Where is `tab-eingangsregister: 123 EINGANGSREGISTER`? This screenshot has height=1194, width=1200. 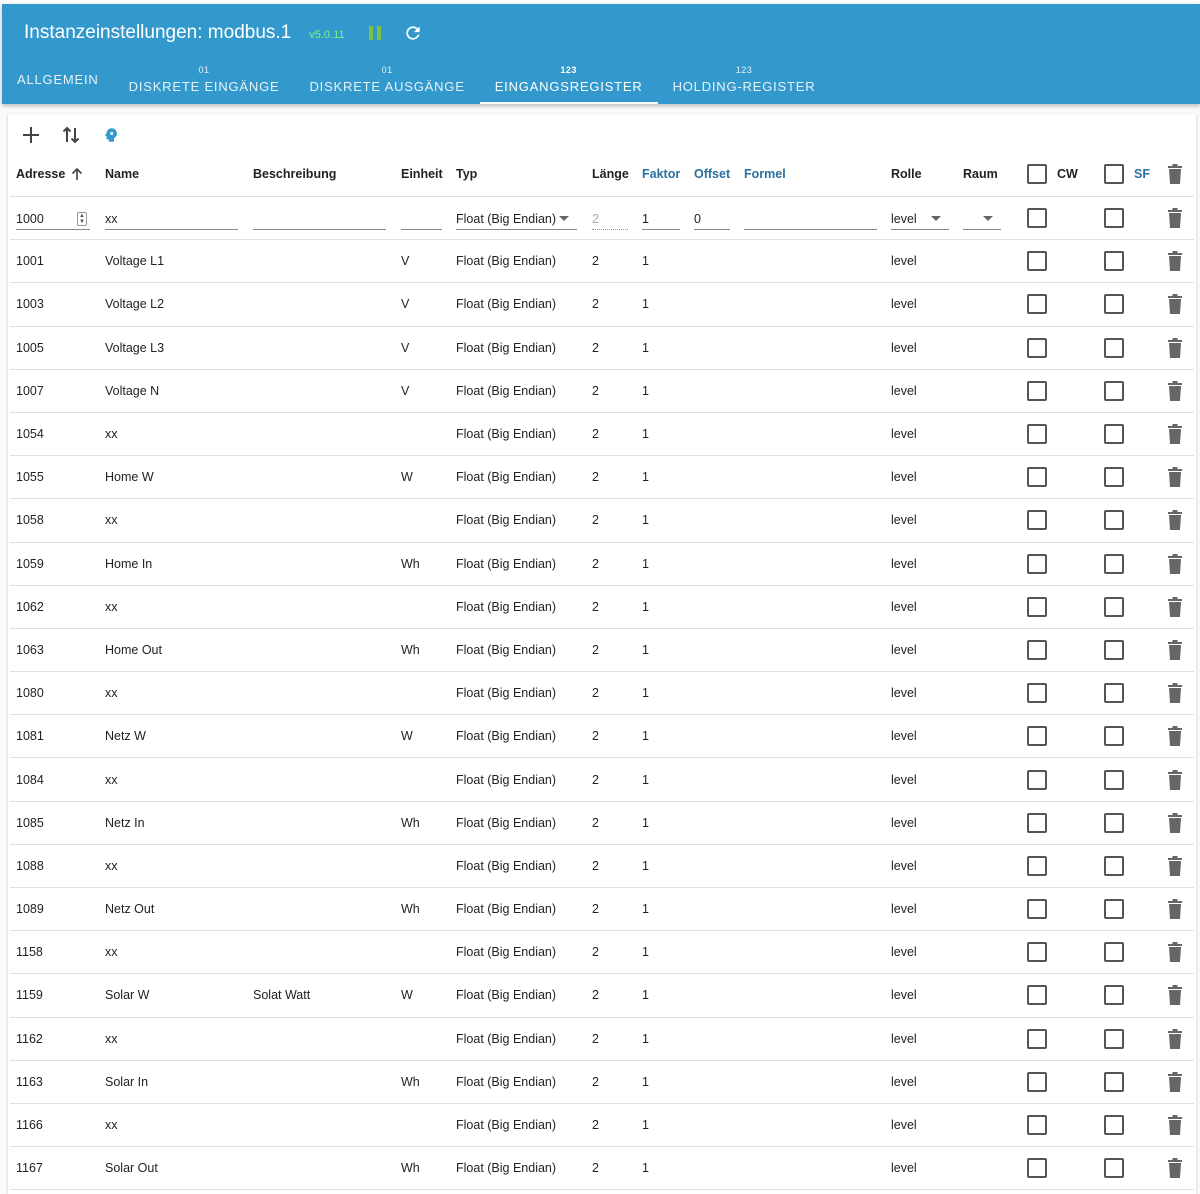
tab-eingangsregister: 123 EINGANGSREGISTER is located at coordinates (568, 79).